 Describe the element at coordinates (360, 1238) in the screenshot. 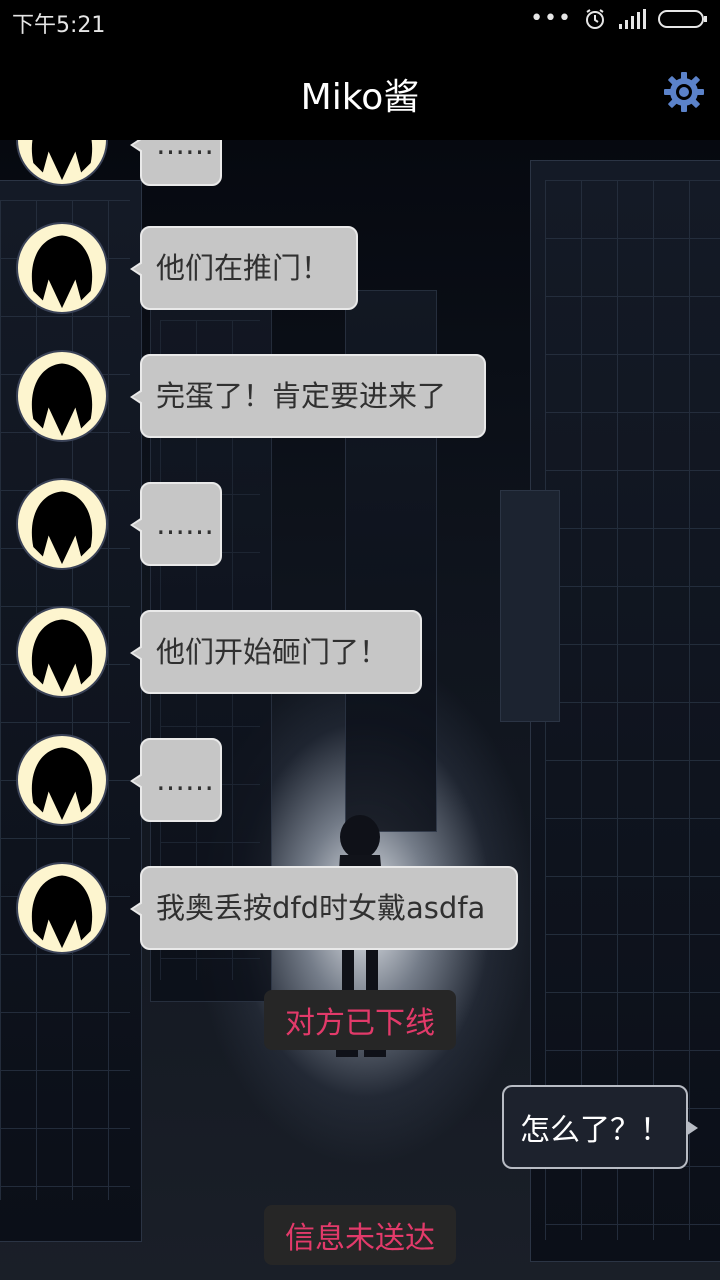

I see `undelivered-notice-text: 信息未送达` at that location.